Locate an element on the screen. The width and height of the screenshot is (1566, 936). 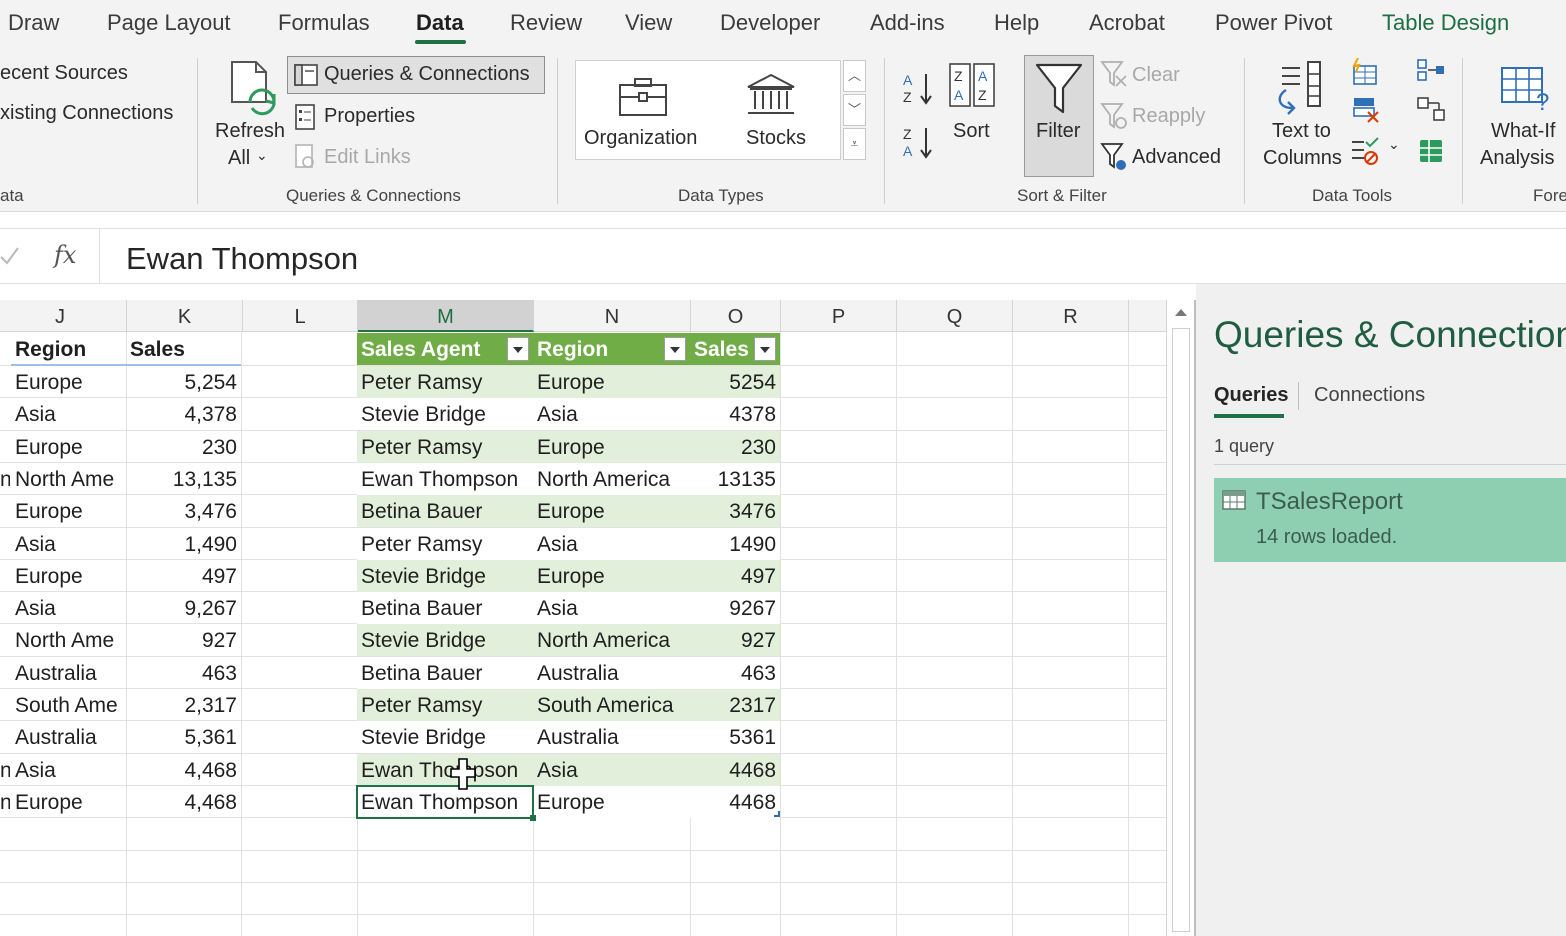
organization-button: Organization is located at coordinates (640, 138).